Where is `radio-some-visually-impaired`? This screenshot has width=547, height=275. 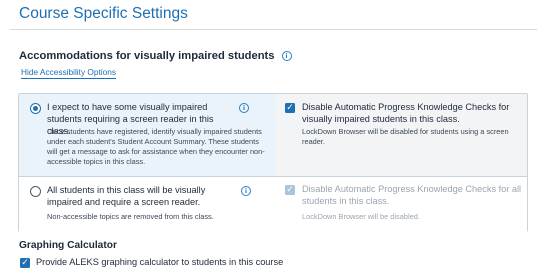 radio-some-visually-impaired is located at coordinates (35, 108).